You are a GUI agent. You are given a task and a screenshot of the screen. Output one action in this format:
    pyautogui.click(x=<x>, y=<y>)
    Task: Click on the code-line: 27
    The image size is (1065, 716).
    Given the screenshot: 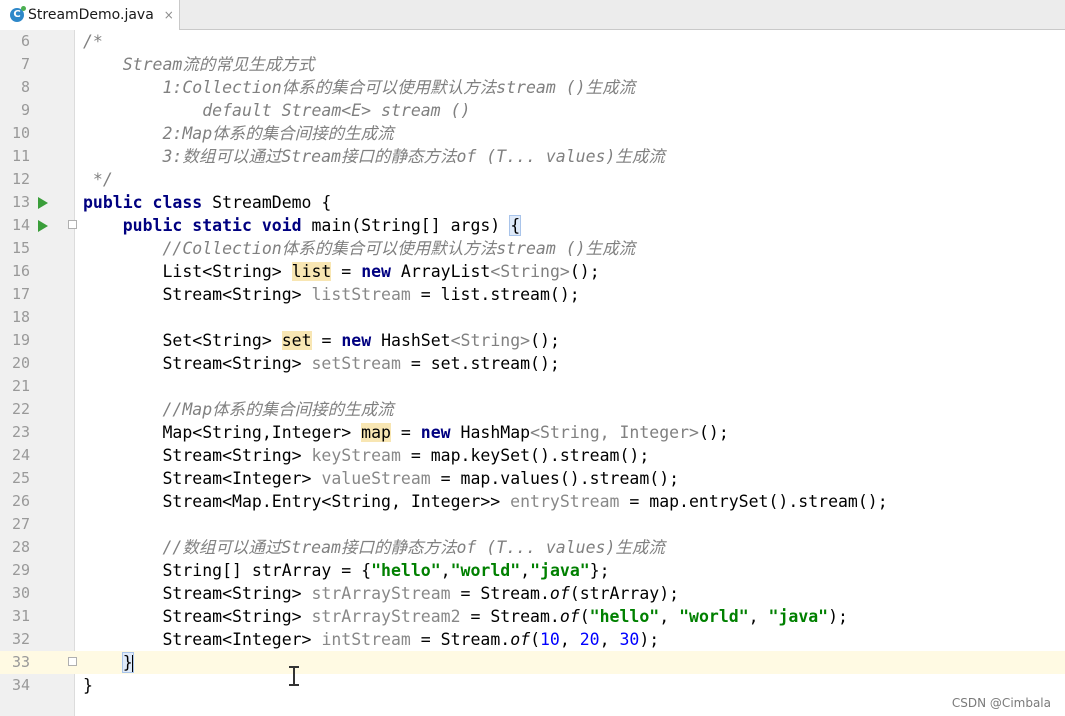 What is the action you would take?
    pyautogui.click(x=532, y=524)
    